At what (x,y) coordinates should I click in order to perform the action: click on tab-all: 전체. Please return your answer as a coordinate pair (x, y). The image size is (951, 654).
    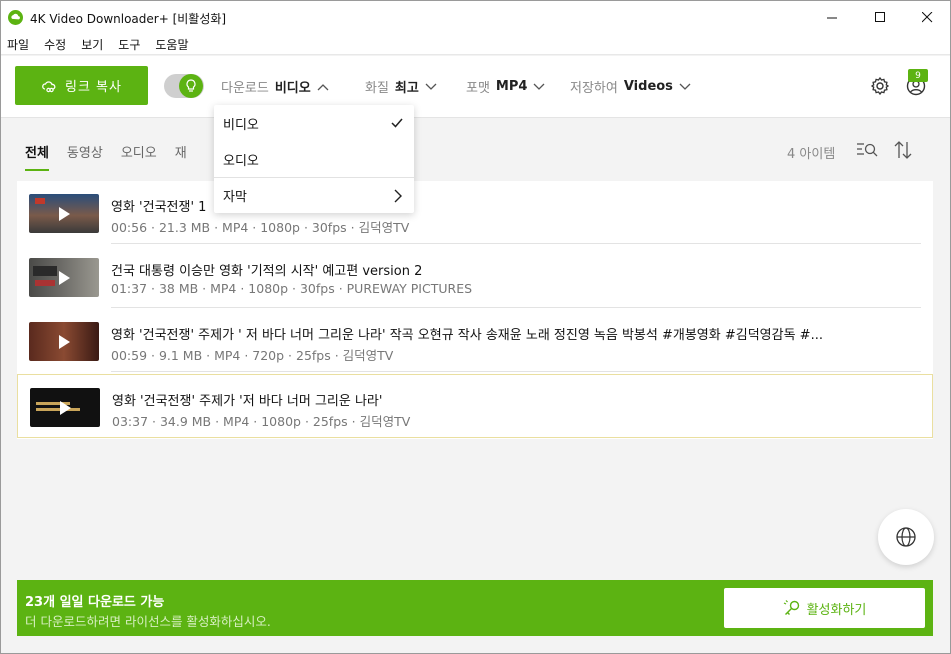
    Looking at the image, I should click on (37, 156).